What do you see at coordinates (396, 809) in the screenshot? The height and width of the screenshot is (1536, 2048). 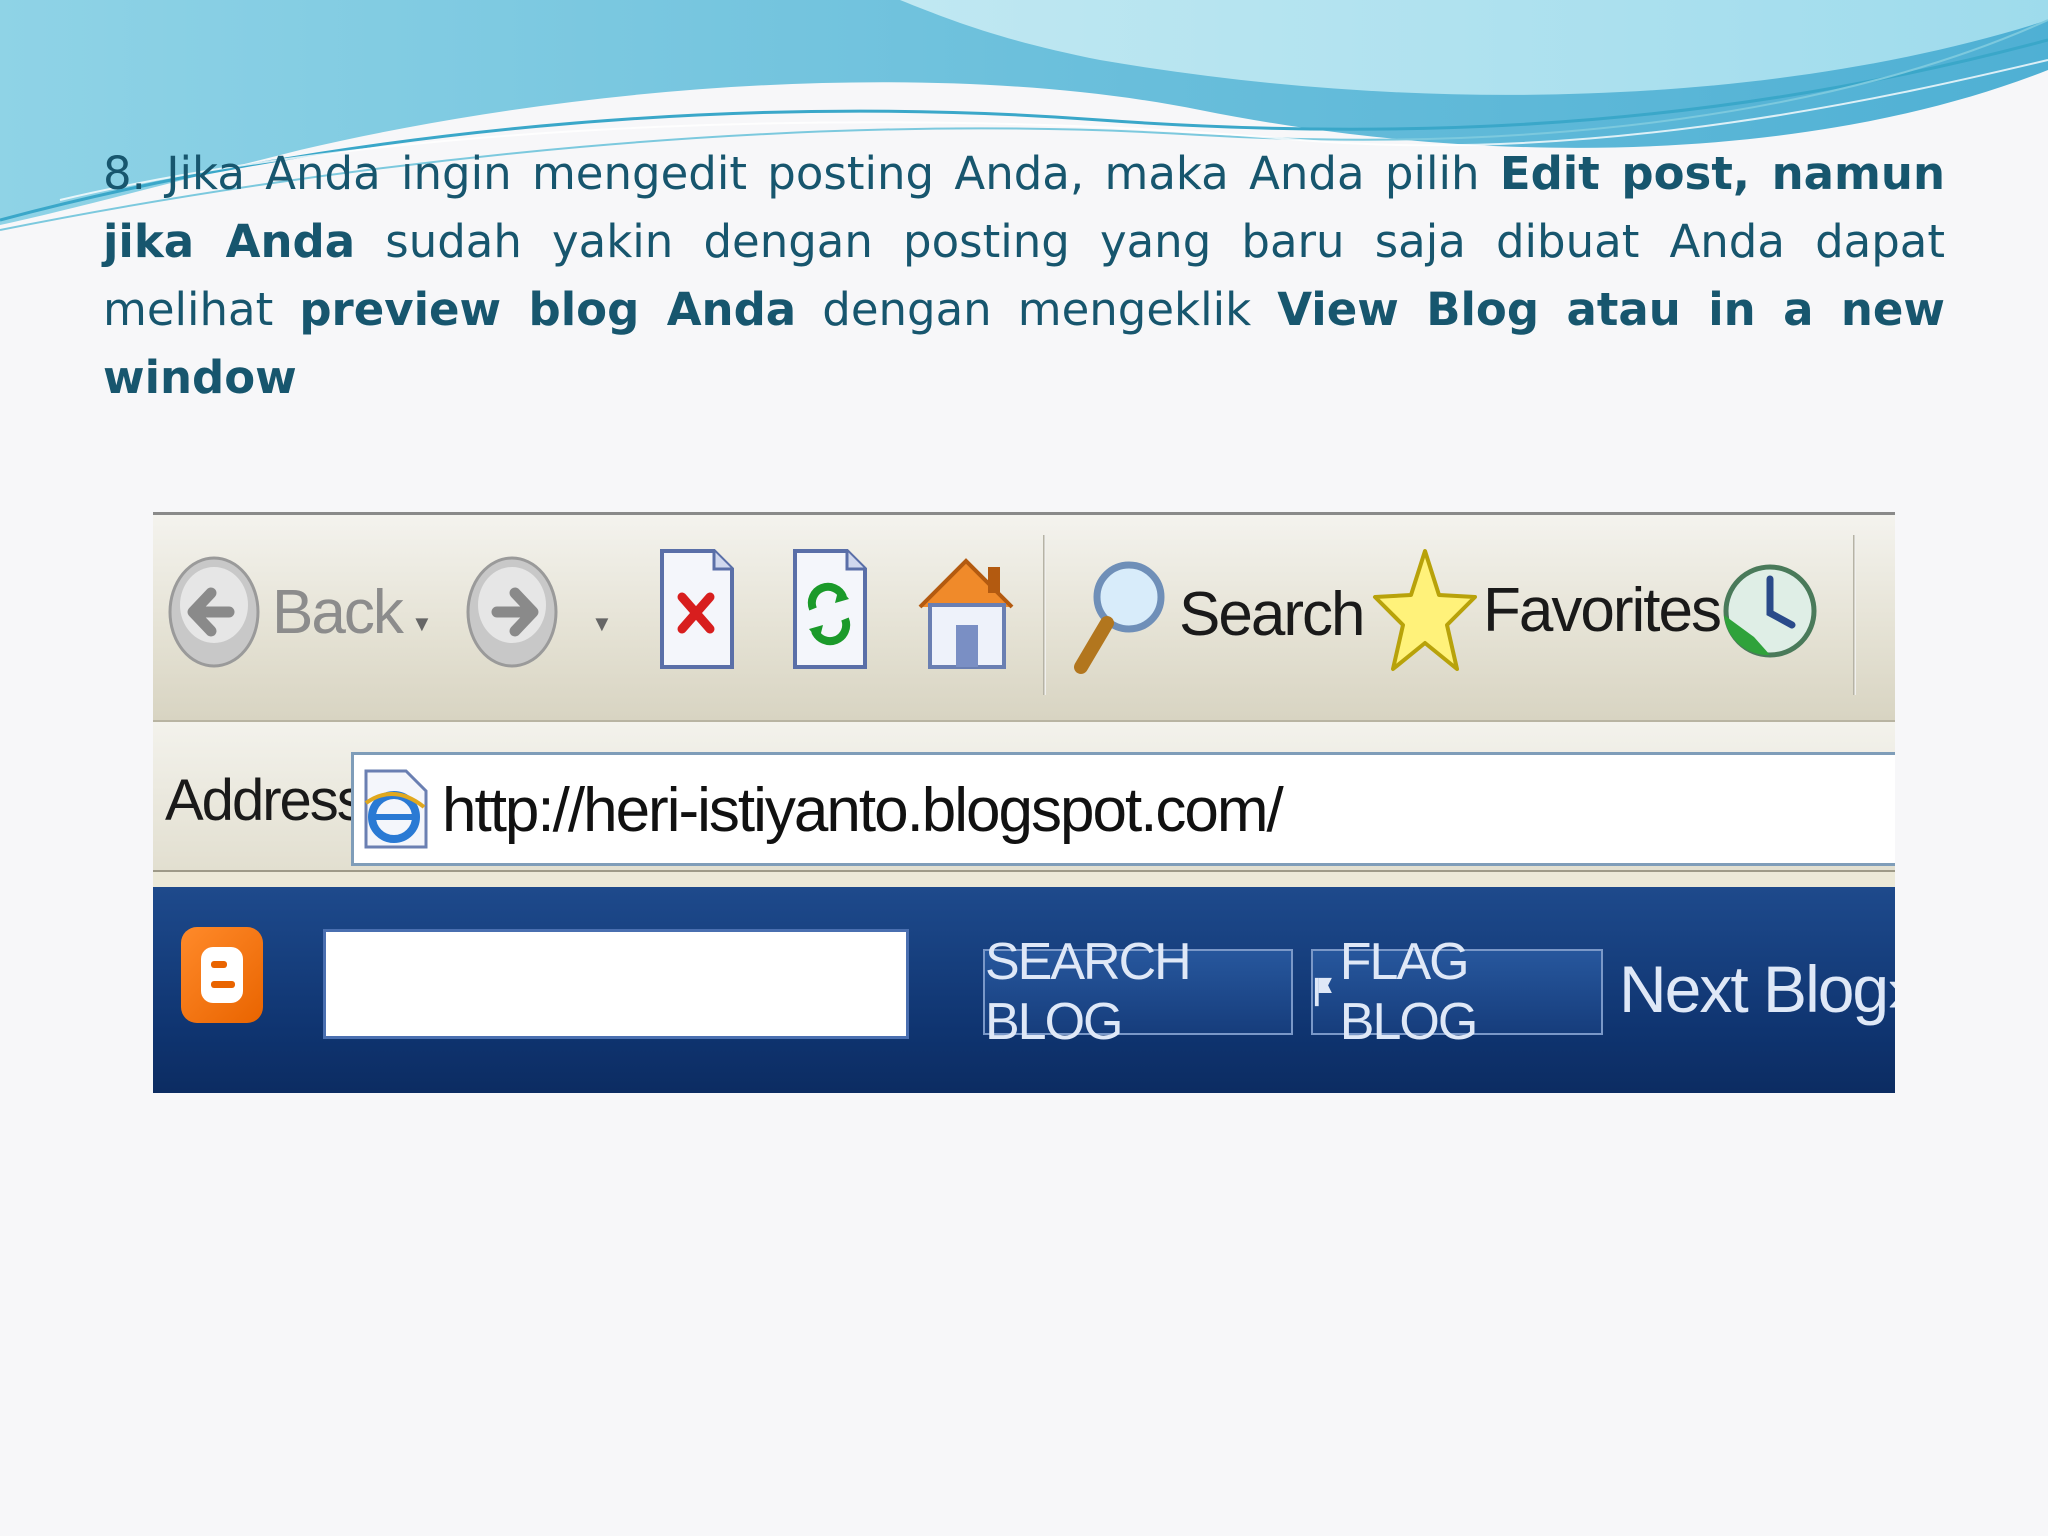 I see `ie-page-icon` at bounding box center [396, 809].